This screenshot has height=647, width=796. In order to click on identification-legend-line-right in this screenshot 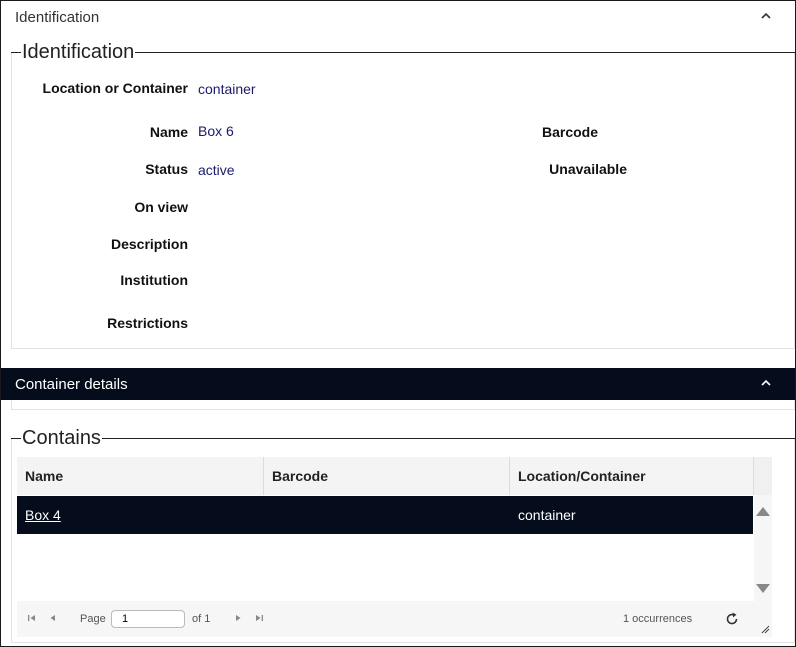, I will do `click(465, 52)`.